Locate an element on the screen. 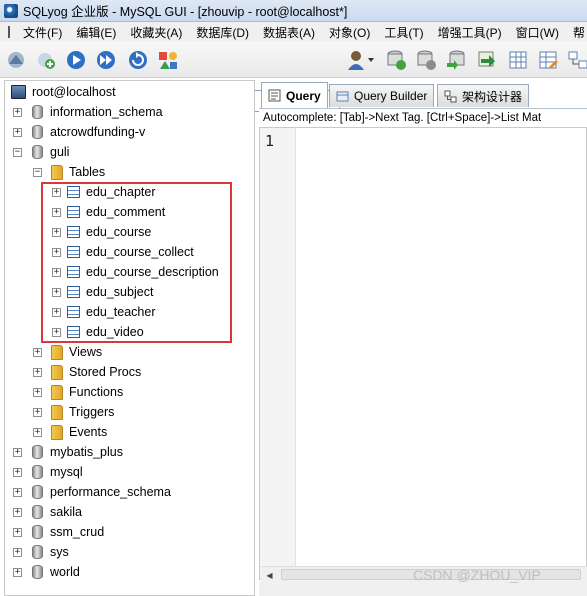 The image size is (587, 596). tree-database-guli: − guli is located at coordinates (41, 152).